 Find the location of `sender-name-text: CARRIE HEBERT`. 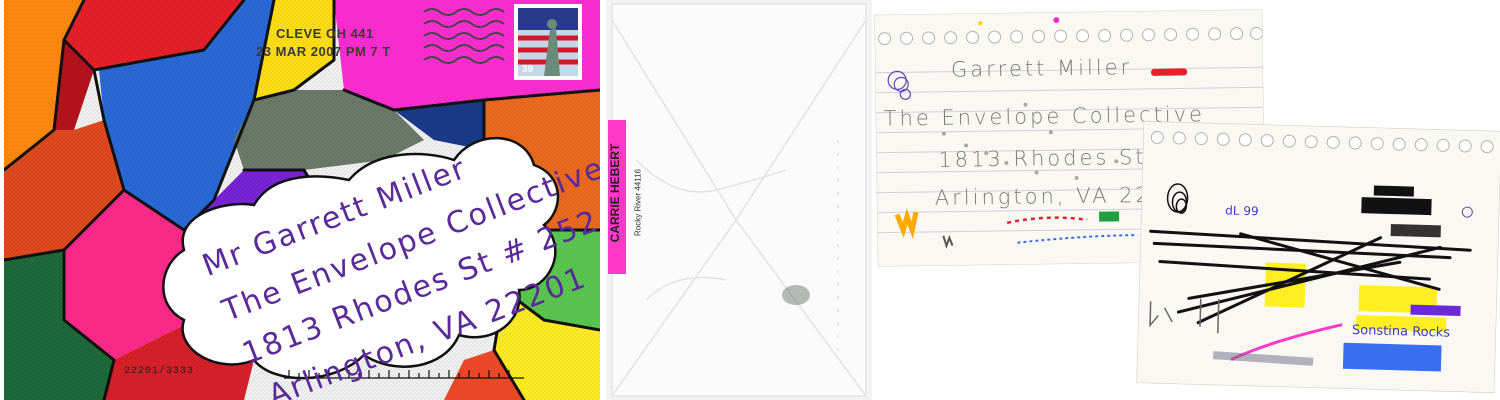

sender-name-text: CARRIE HEBERT is located at coordinates (615, 193).